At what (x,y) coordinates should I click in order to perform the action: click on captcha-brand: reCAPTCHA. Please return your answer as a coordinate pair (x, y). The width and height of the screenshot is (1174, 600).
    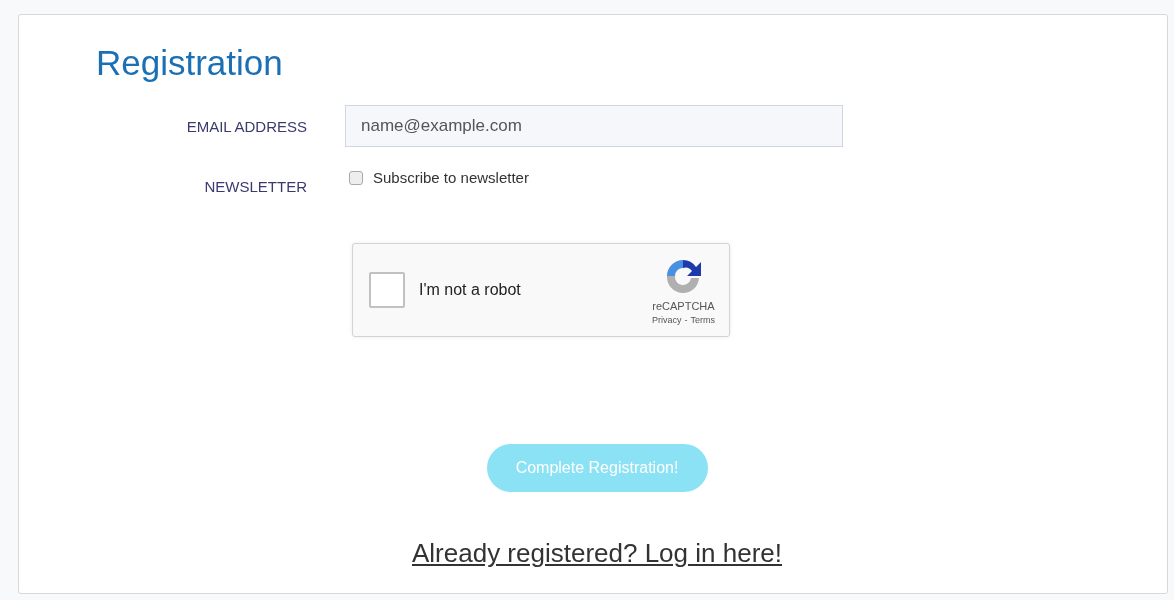
    Looking at the image, I should click on (683, 305).